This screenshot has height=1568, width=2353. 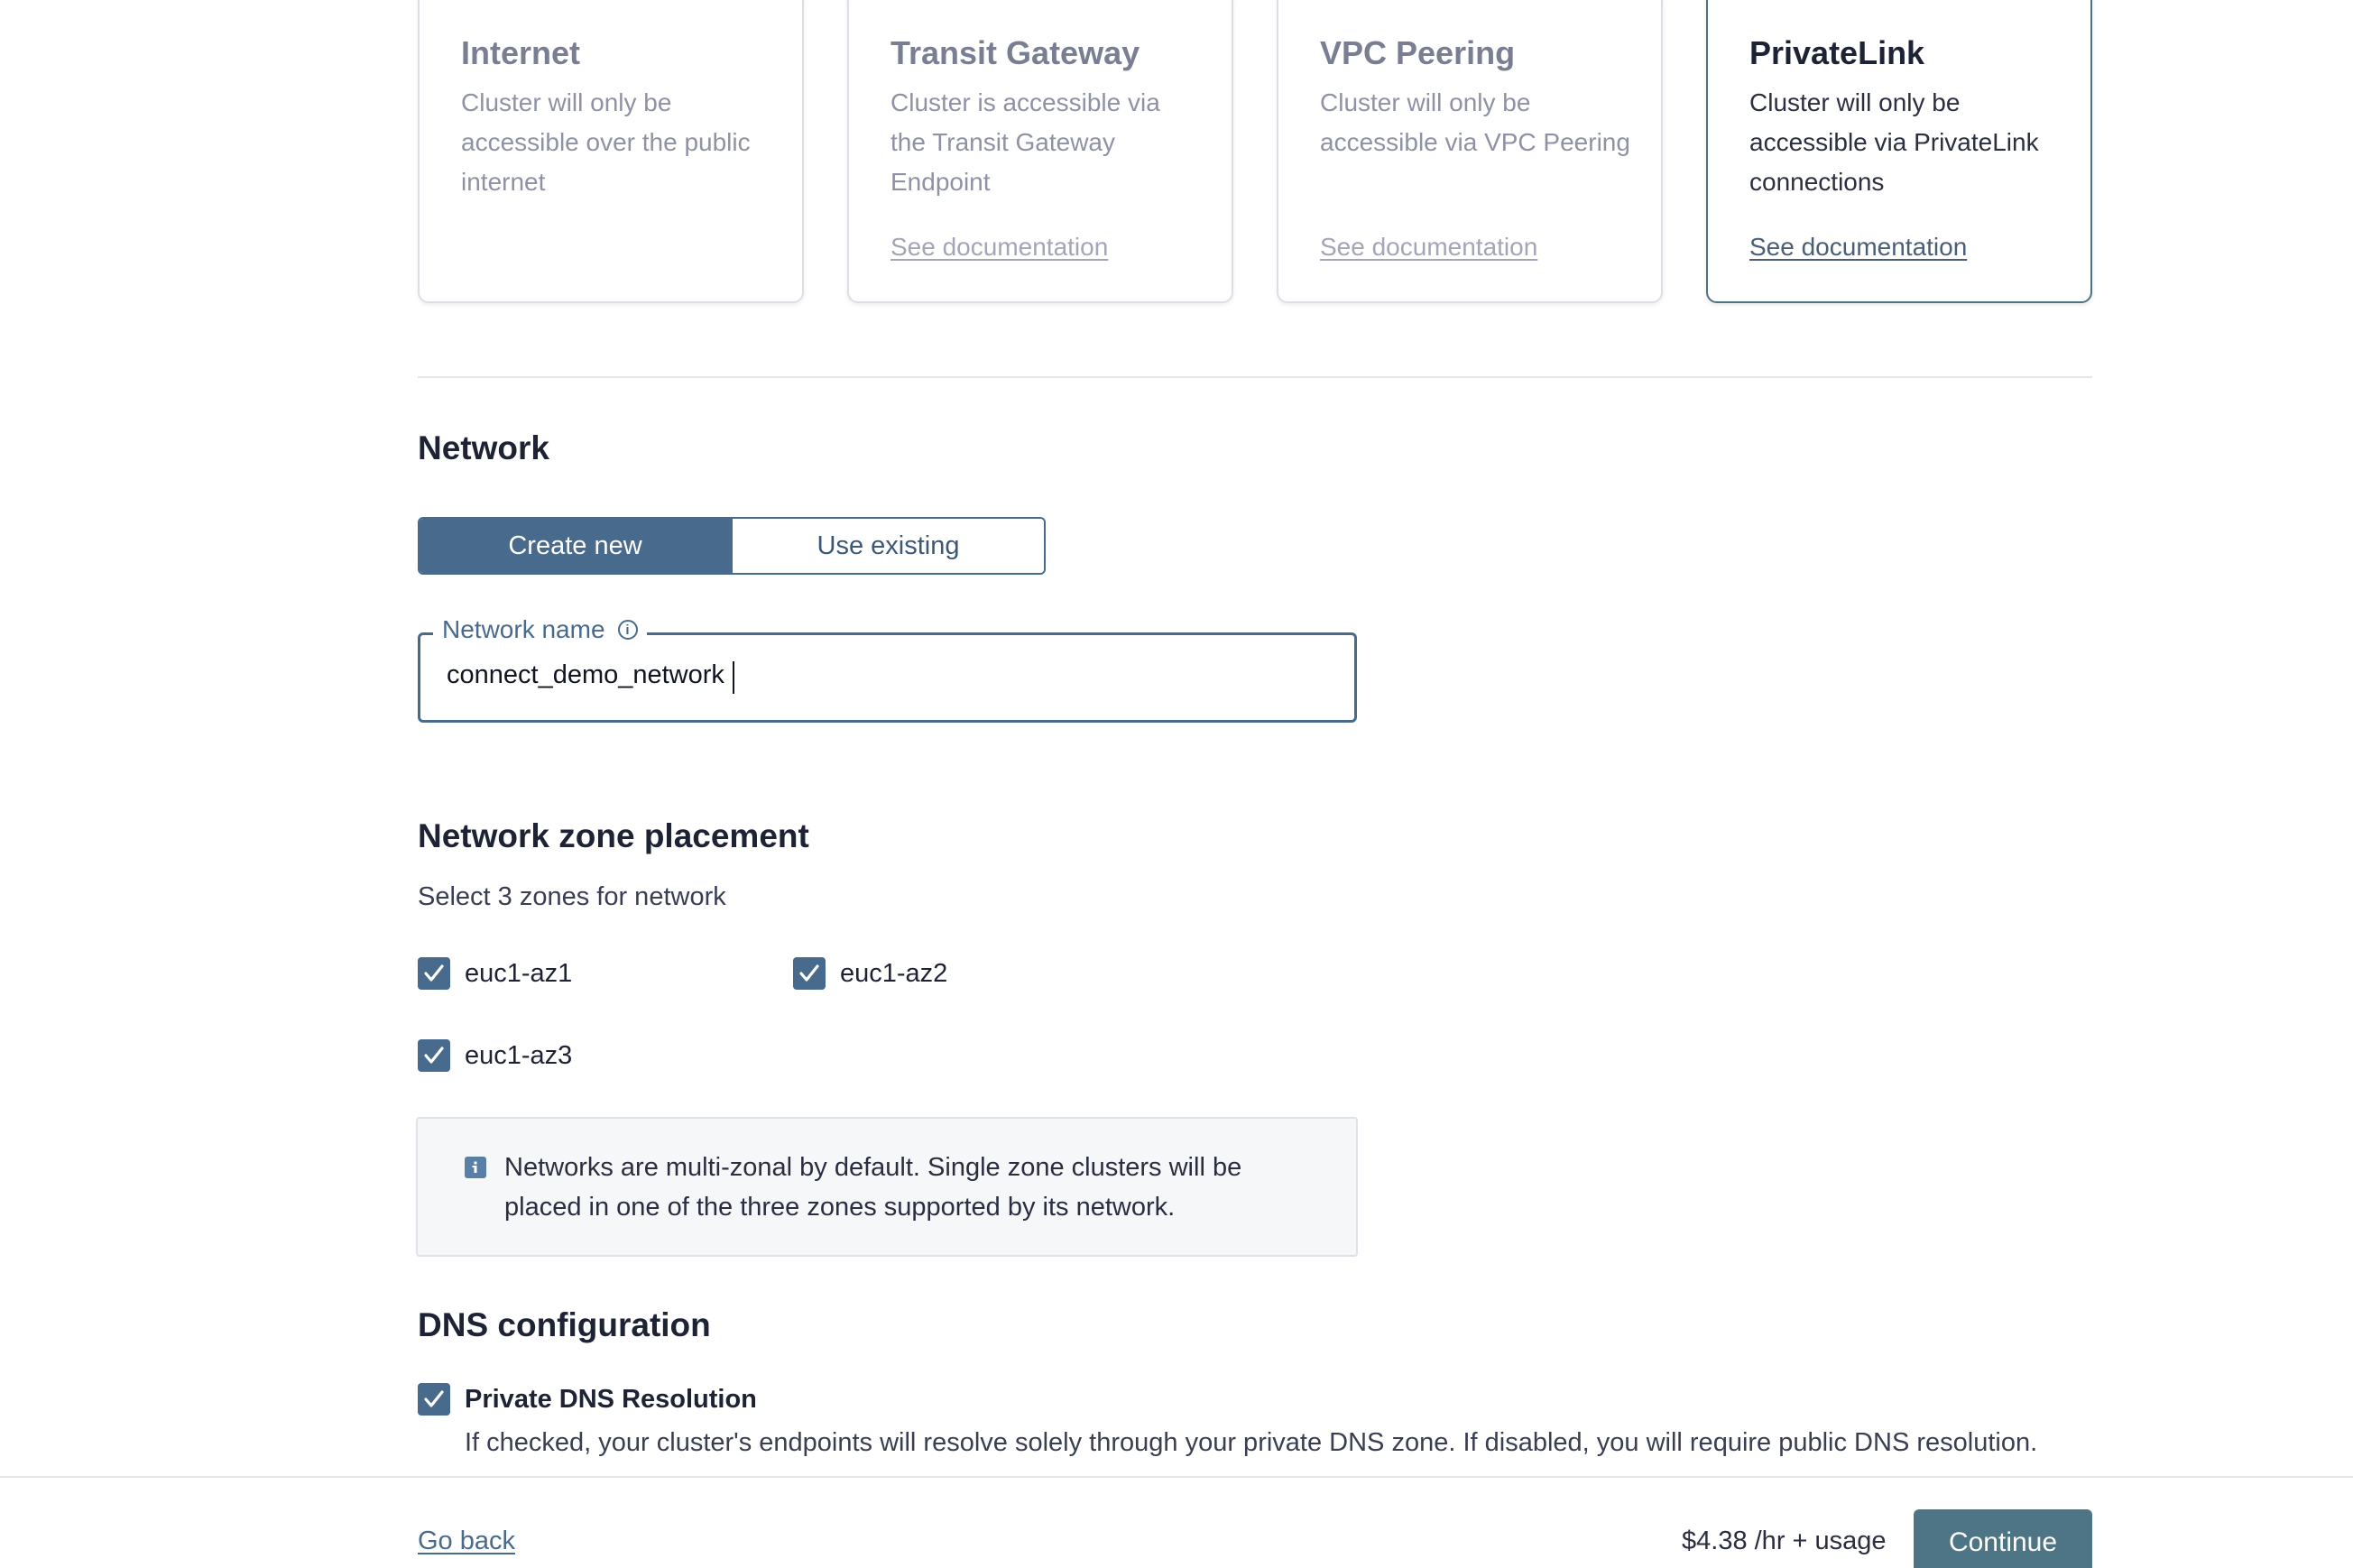 What do you see at coordinates (1837, 52) in the screenshot?
I see `card-title: PrivateLink` at bounding box center [1837, 52].